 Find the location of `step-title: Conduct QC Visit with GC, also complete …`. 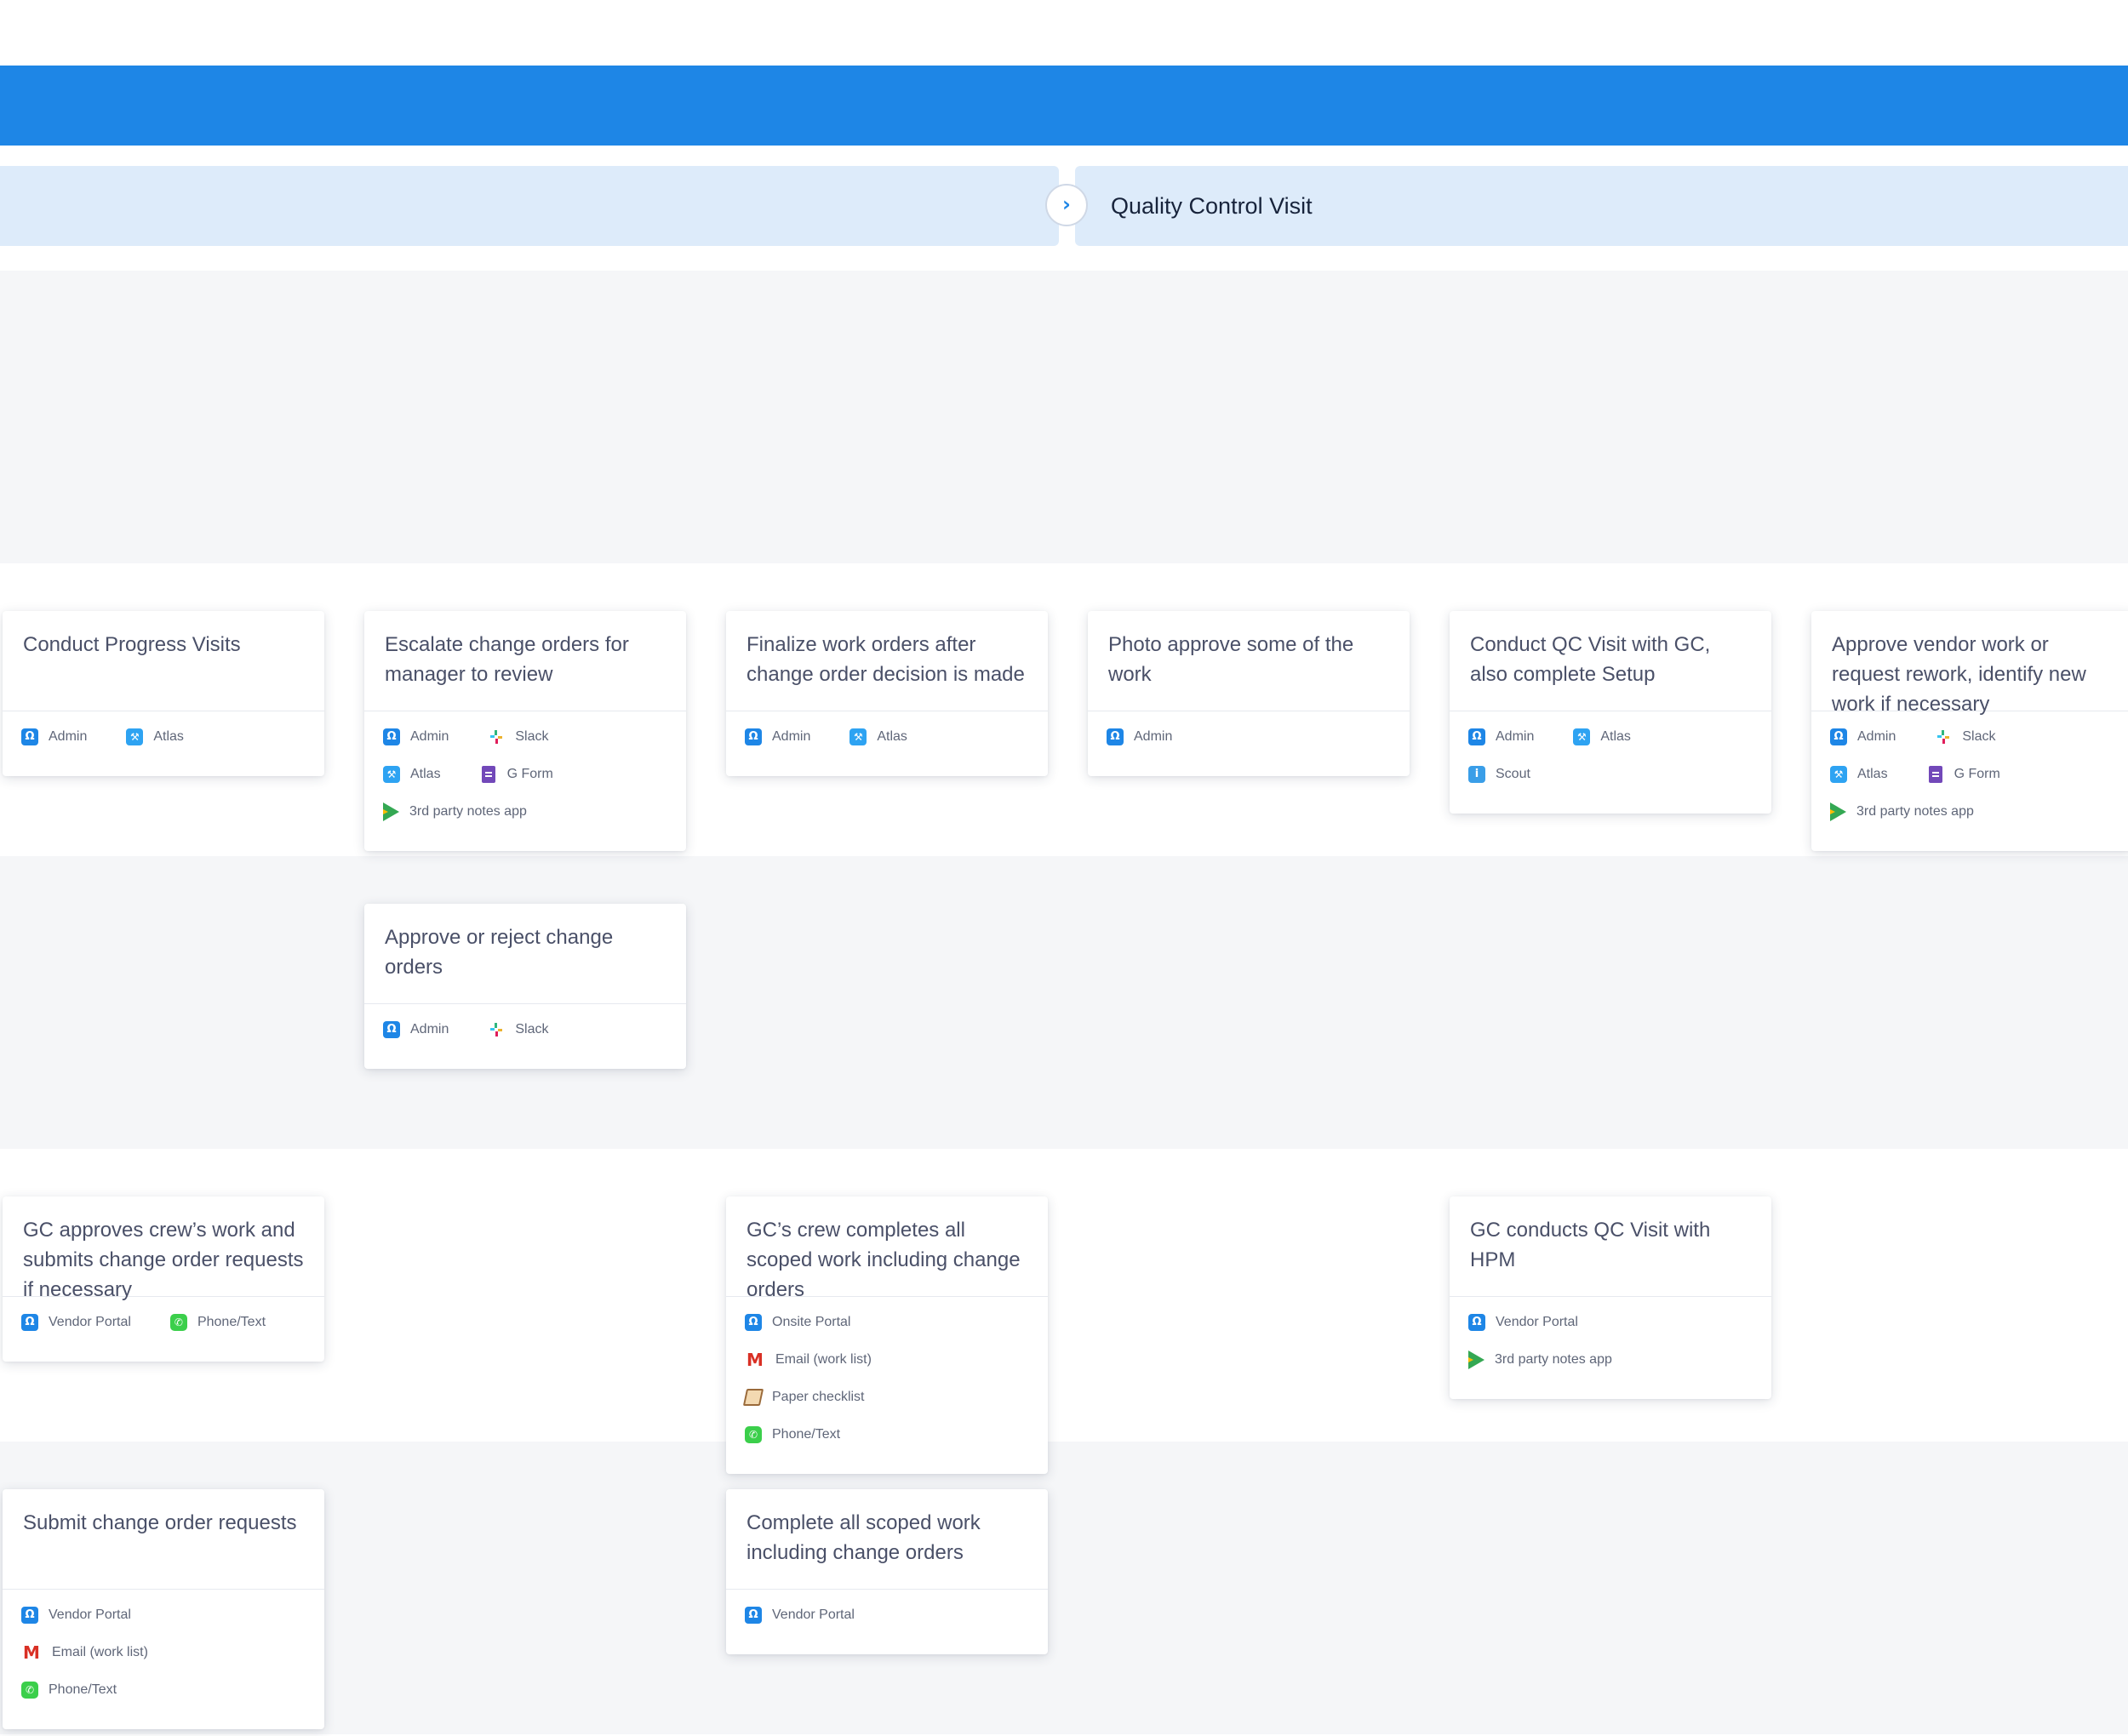

step-title: Conduct QC Visit with GC, also complete … is located at coordinates (1610, 661).